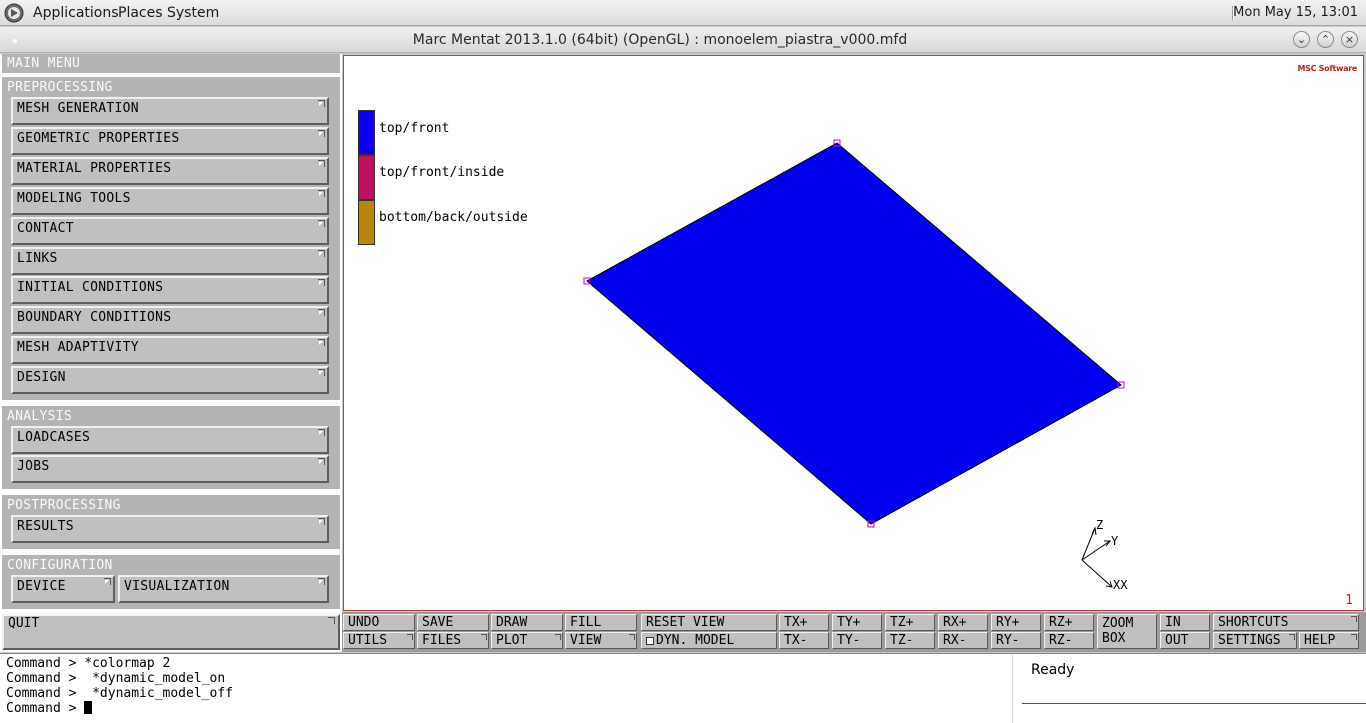 This screenshot has height=723, width=1366. I want to click on dyn-model-toggle: DYN. MODEL, so click(709, 640).